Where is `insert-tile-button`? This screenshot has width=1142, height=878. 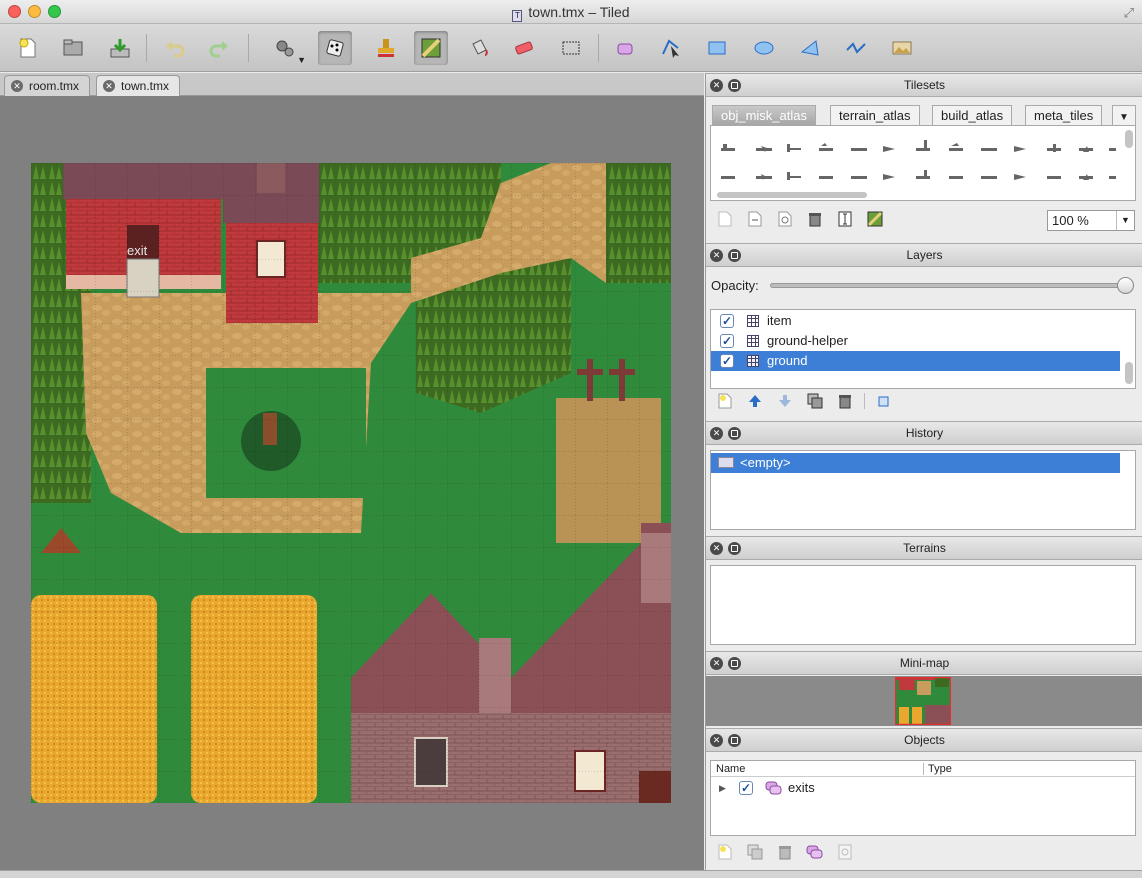 insert-tile-button is located at coordinates (902, 48).